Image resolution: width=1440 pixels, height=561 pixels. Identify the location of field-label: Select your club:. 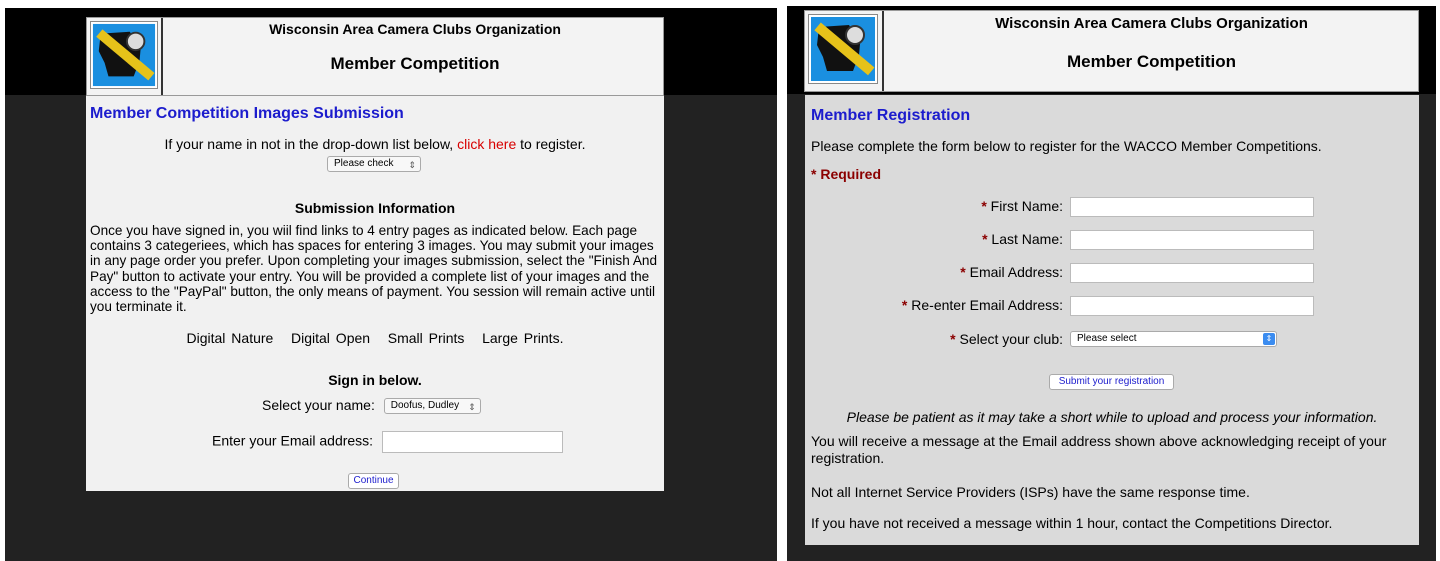
(1011, 339).